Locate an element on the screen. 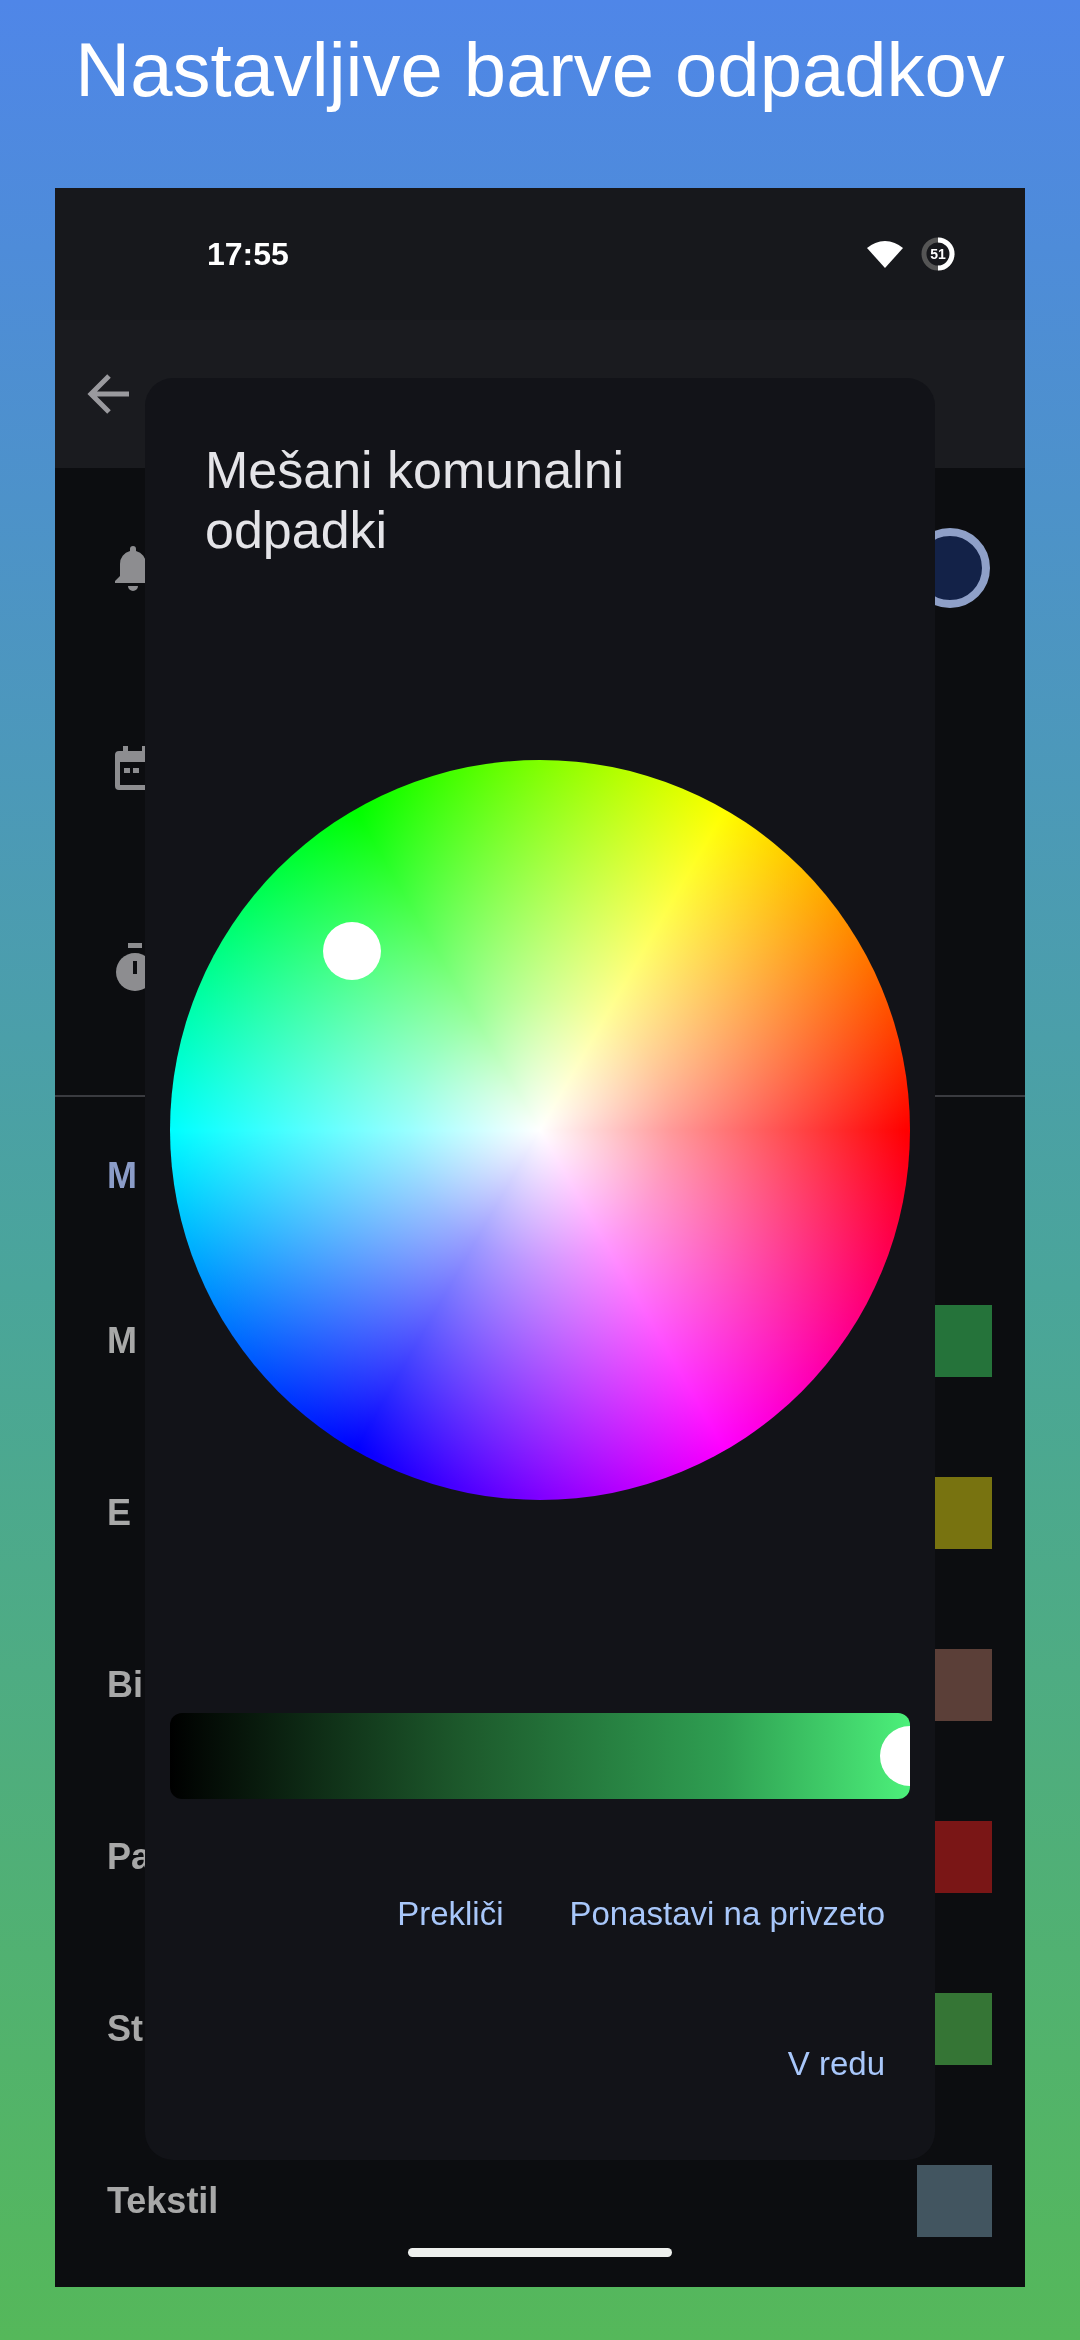 The width and height of the screenshot is (1080, 2340). dialog-title: Mešani komunalni odpadki is located at coordinates (415, 500).